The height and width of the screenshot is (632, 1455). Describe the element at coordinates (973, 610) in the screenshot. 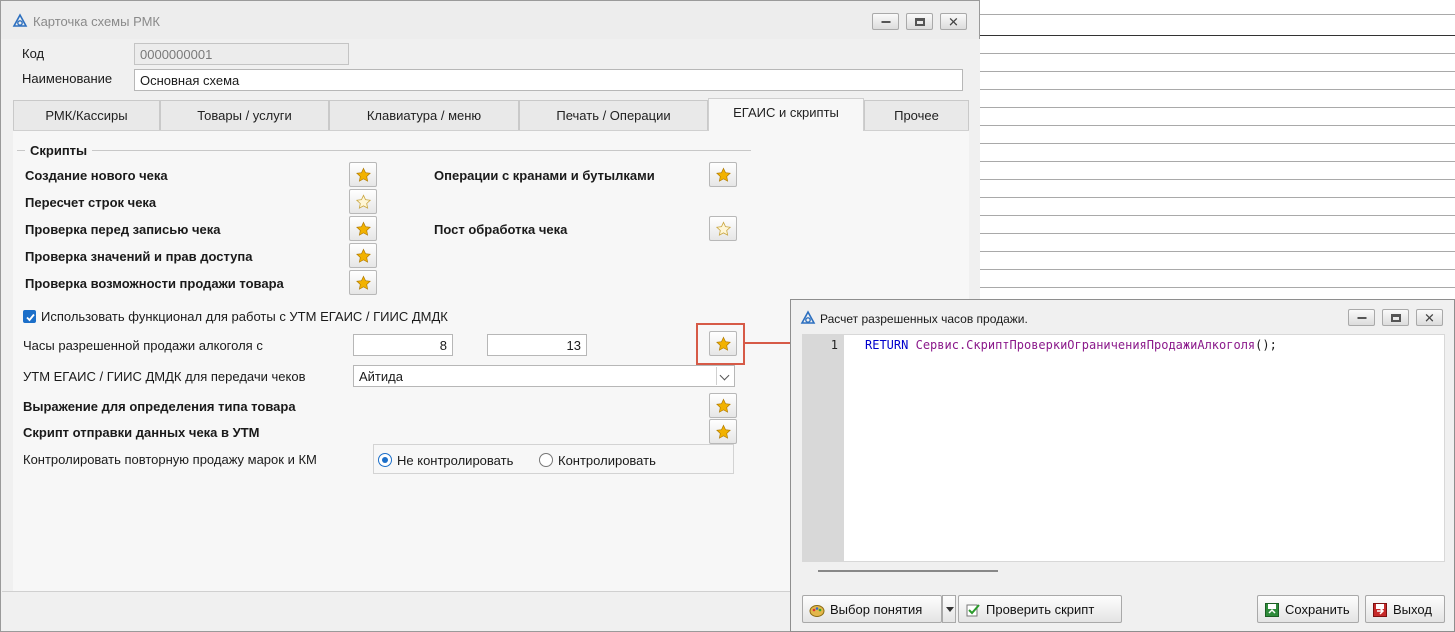

I see `check-script-icon` at that location.